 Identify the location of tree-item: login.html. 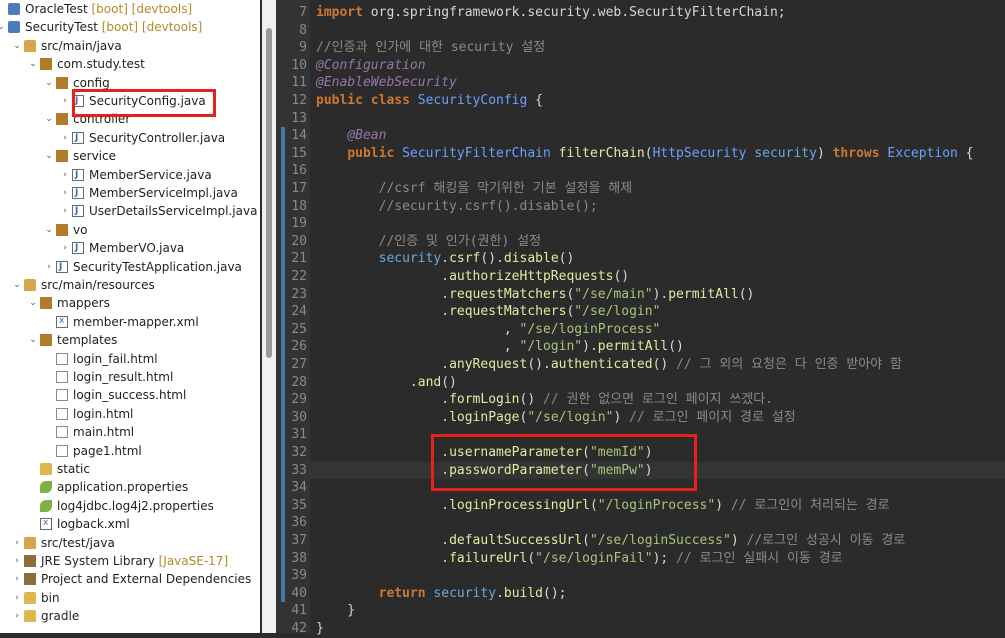
(130, 414).